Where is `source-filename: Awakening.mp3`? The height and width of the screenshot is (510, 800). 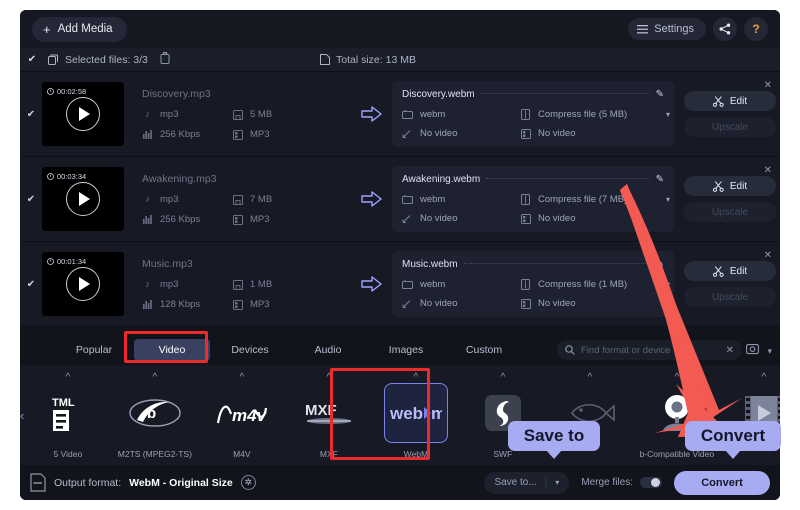 source-filename: Awakening.mp3 is located at coordinates (179, 179).